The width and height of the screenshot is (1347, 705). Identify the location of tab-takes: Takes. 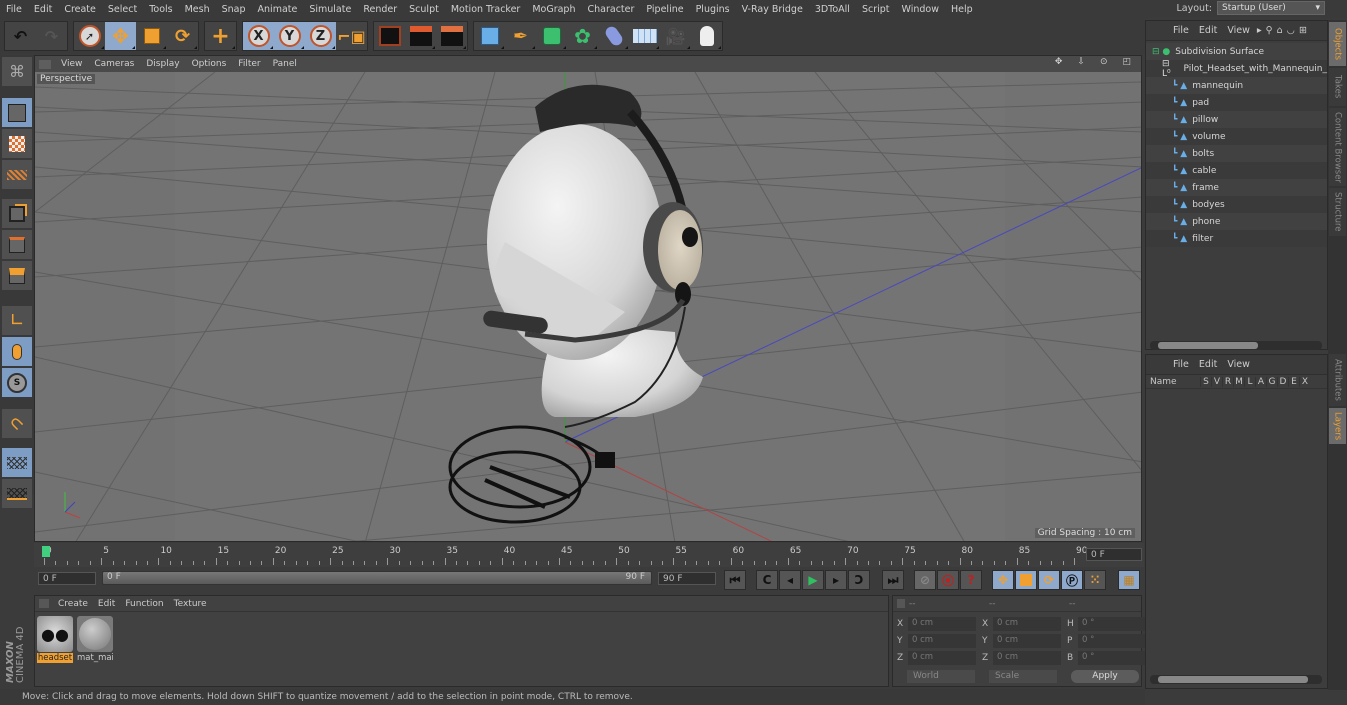
(1337, 87).